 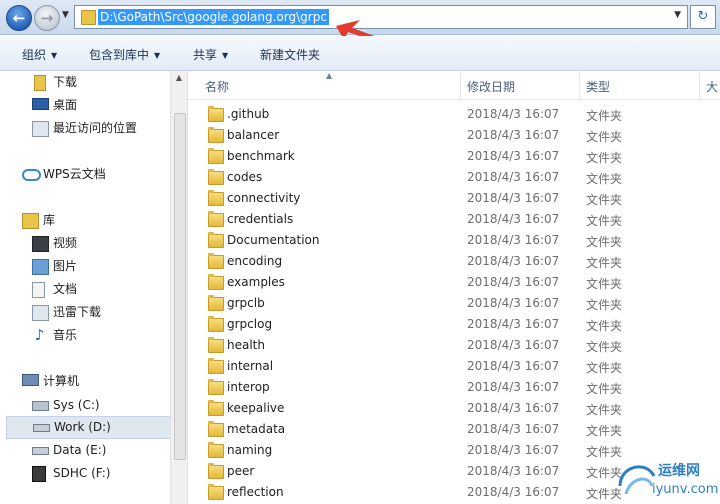 What do you see at coordinates (179, 78) in the screenshot?
I see `scroll-up-icon: ▲` at bounding box center [179, 78].